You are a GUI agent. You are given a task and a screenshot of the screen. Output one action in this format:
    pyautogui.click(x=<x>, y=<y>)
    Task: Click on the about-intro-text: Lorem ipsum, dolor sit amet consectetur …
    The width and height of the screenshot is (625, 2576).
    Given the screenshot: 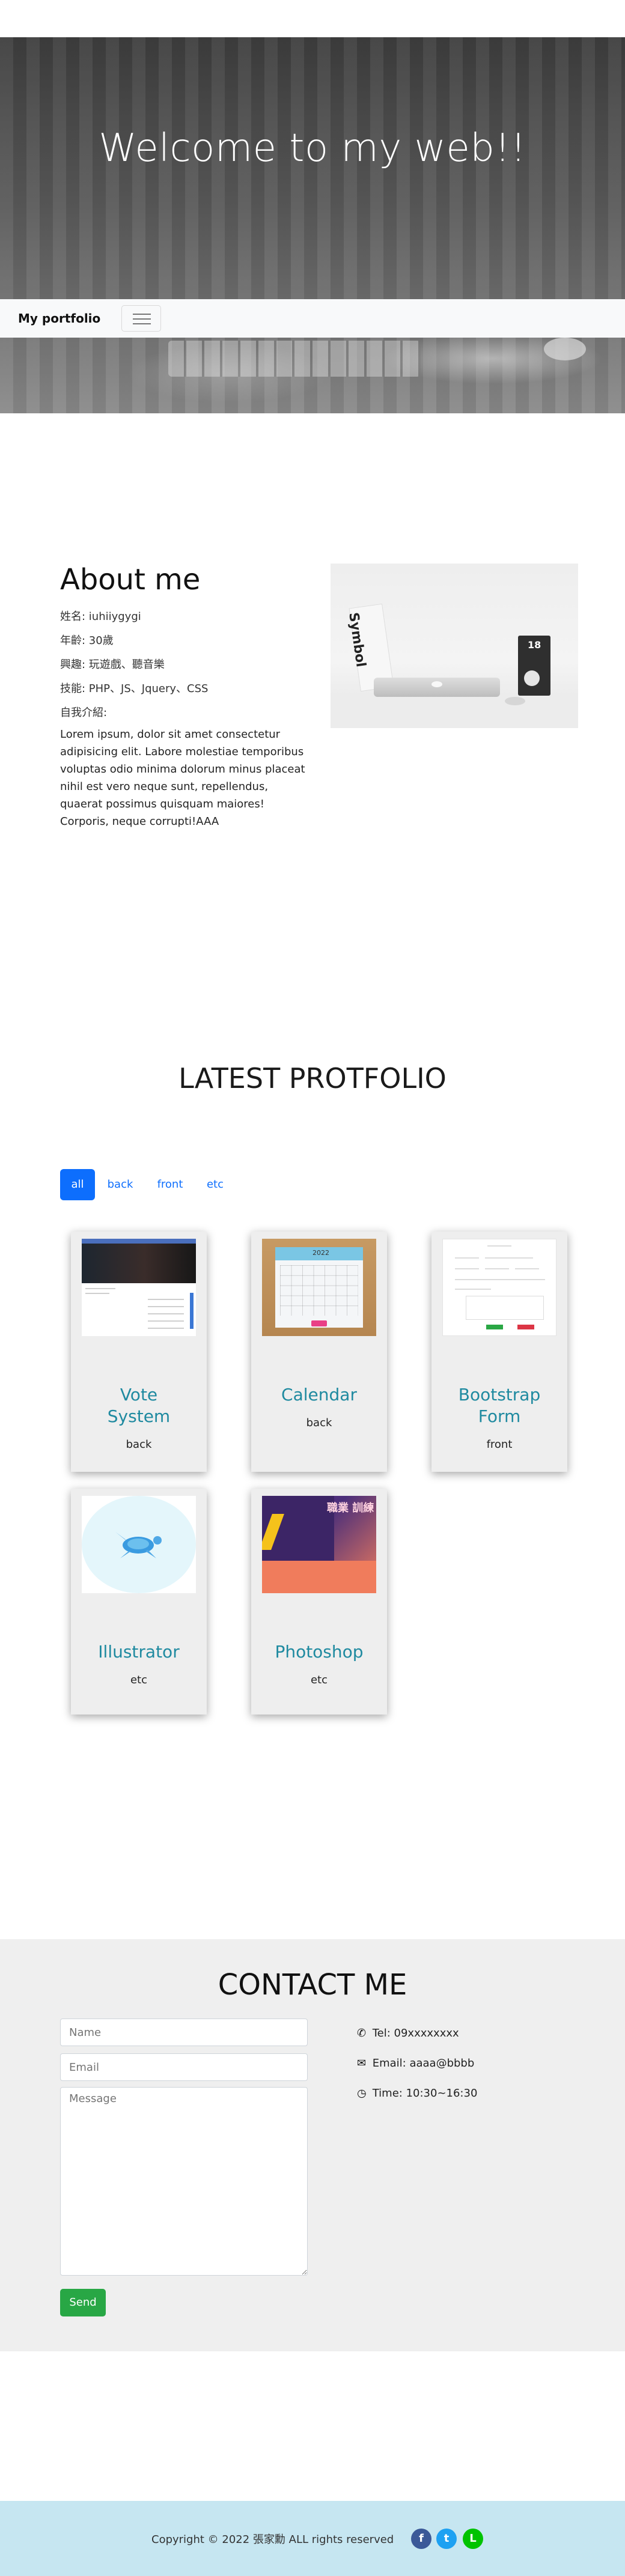 What is the action you would take?
    pyautogui.click(x=182, y=778)
    